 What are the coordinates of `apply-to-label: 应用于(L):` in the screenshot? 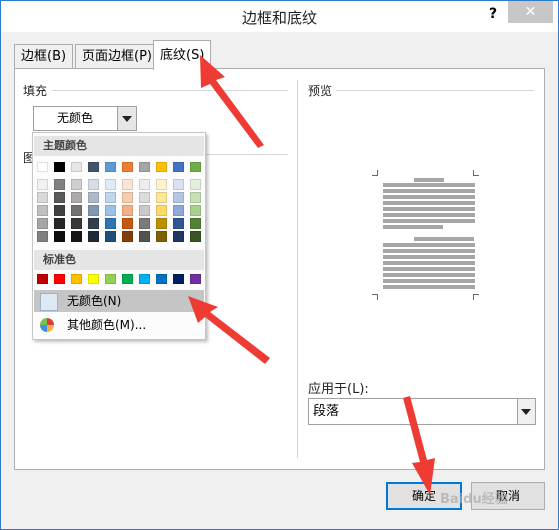 It's located at (338, 389).